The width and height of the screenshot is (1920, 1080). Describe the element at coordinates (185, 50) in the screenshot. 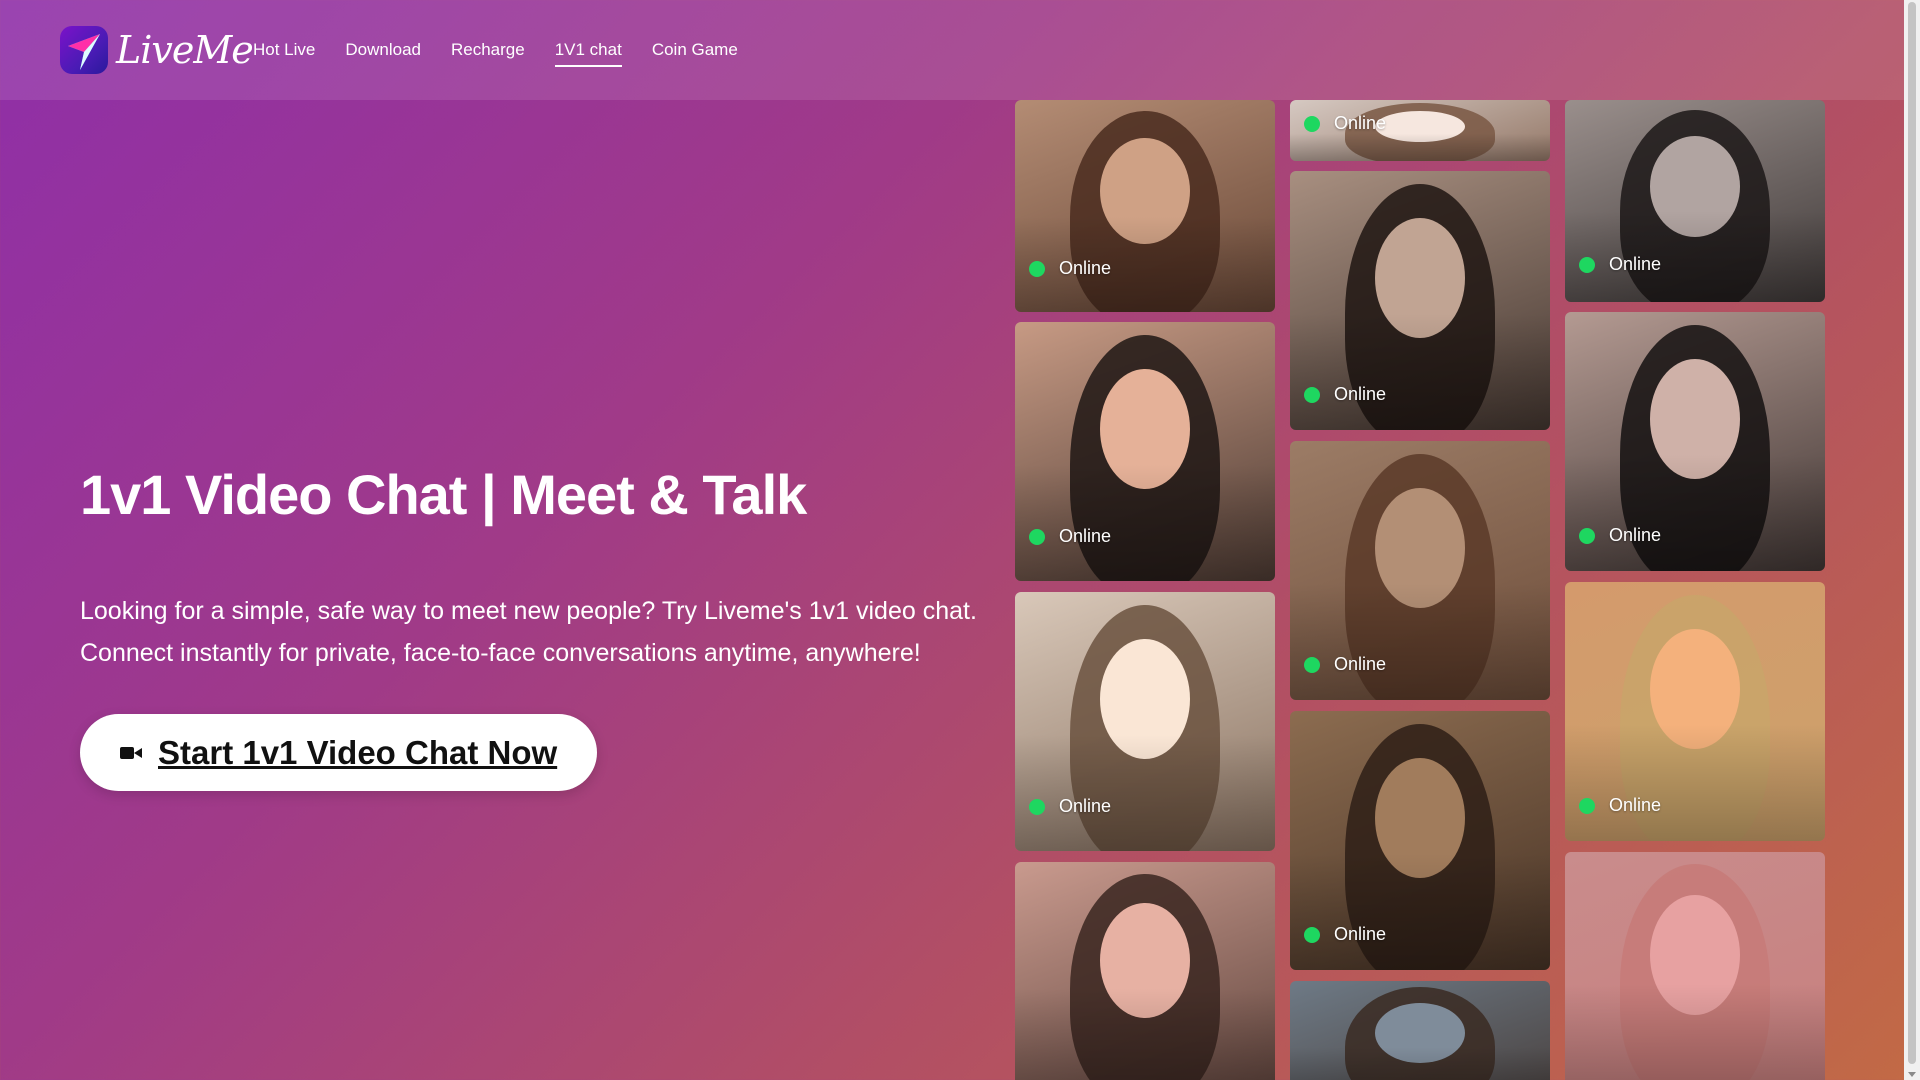

I see `brand-name: LiveMe` at that location.